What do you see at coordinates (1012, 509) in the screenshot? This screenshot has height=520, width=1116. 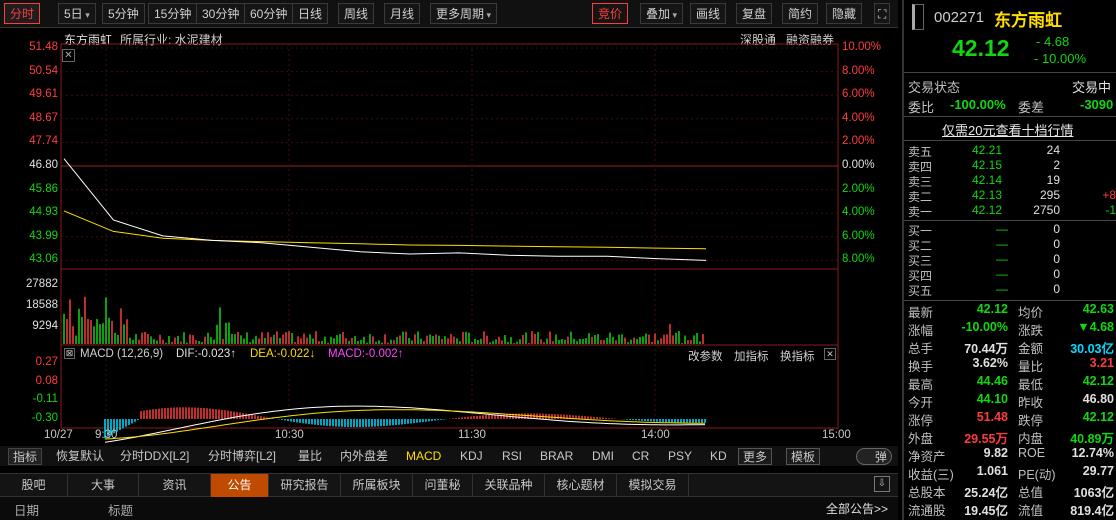 I see `stat-row: 流通股 19.45亿 流值 819.4亿` at bounding box center [1012, 509].